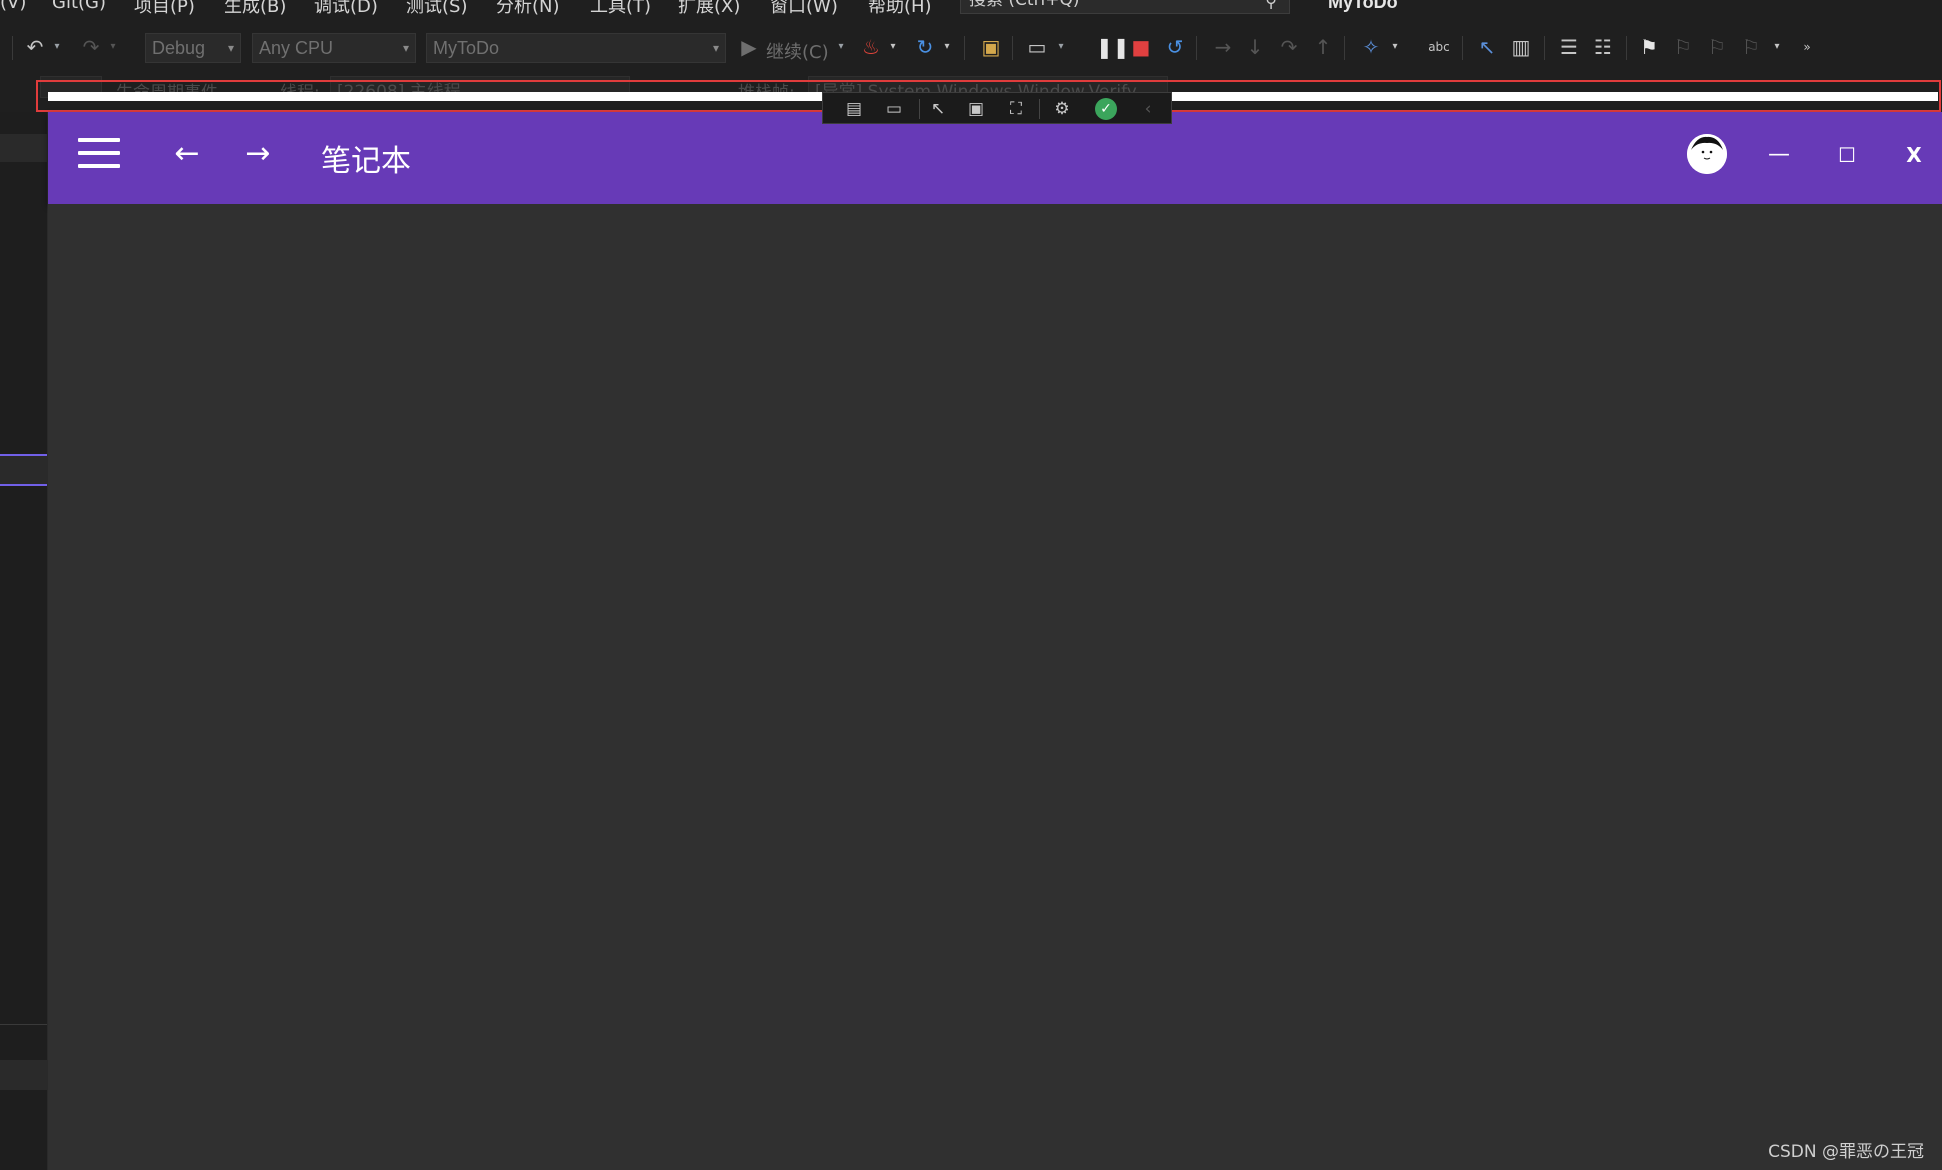  What do you see at coordinates (179, 48) in the screenshot?
I see `config-value: Debug` at bounding box center [179, 48].